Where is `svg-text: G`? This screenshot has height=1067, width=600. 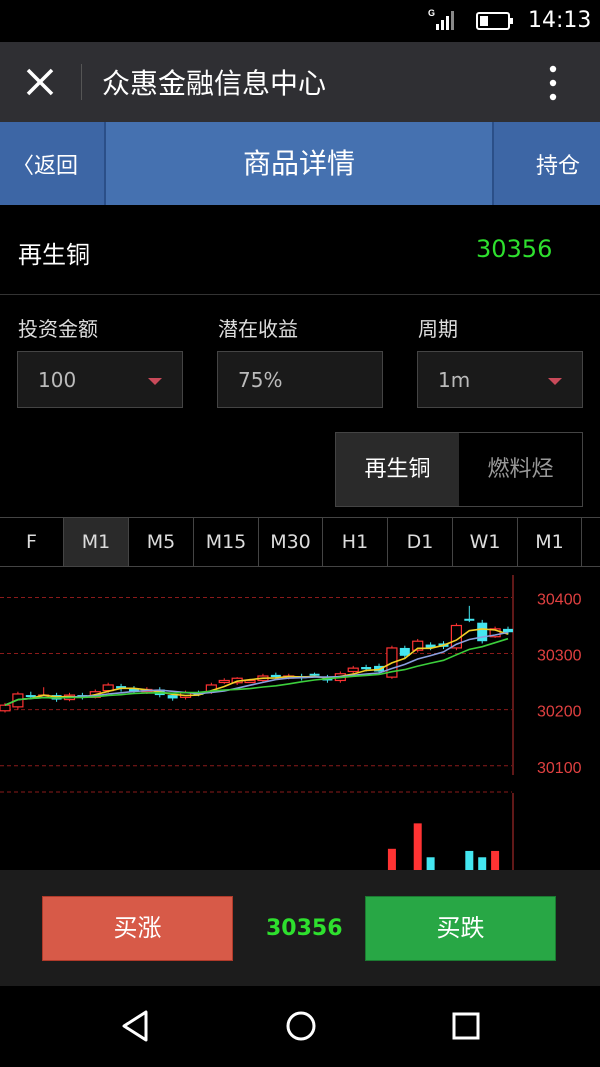 svg-text: G is located at coordinates (431, 13).